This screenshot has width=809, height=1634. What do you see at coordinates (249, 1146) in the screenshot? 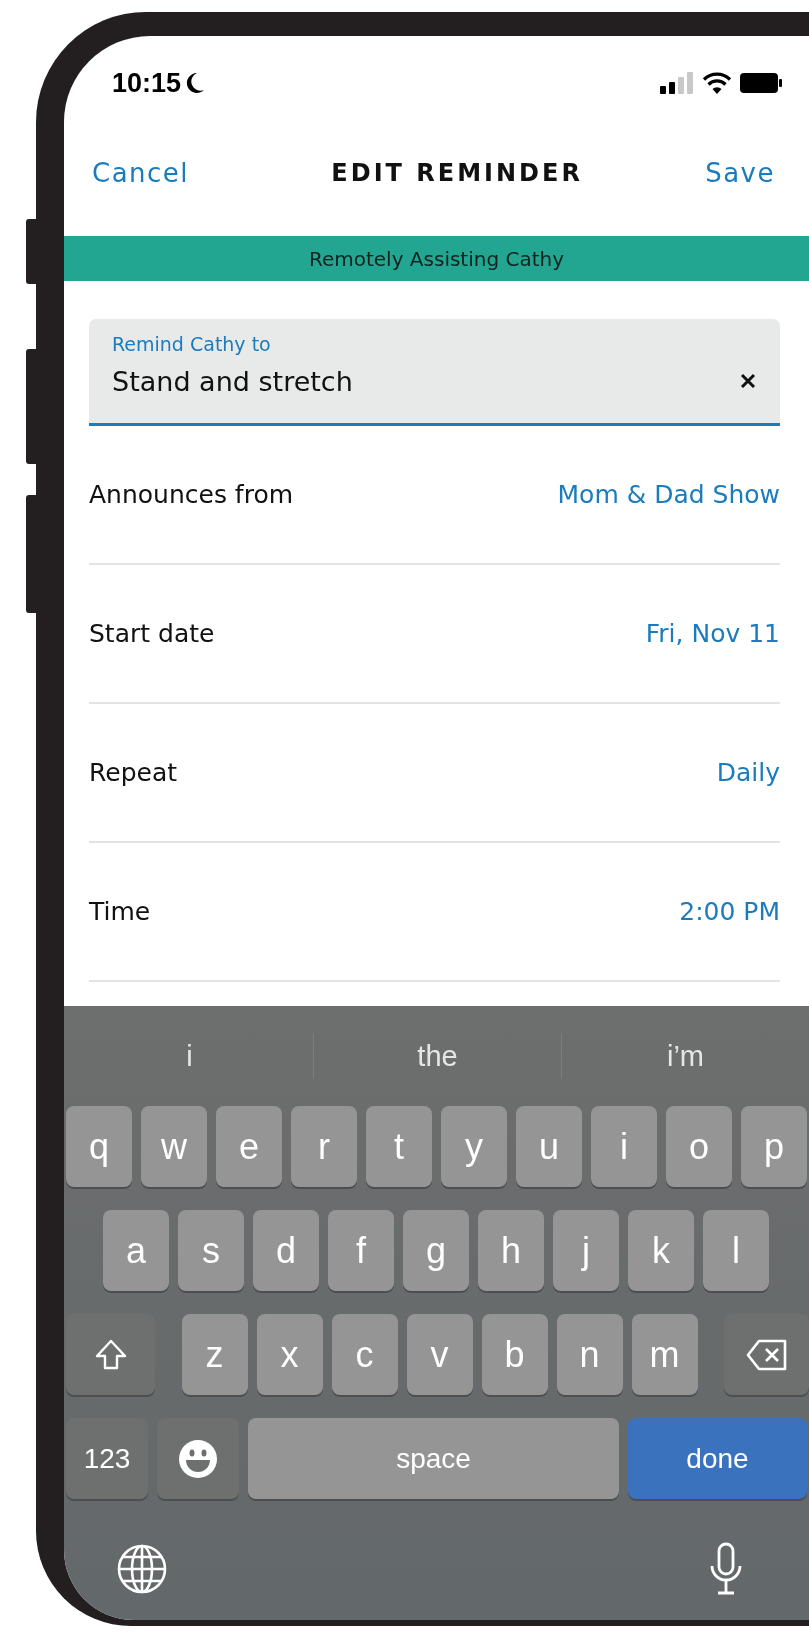
I see `letter-key: e` at bounding box center [249, 1146].